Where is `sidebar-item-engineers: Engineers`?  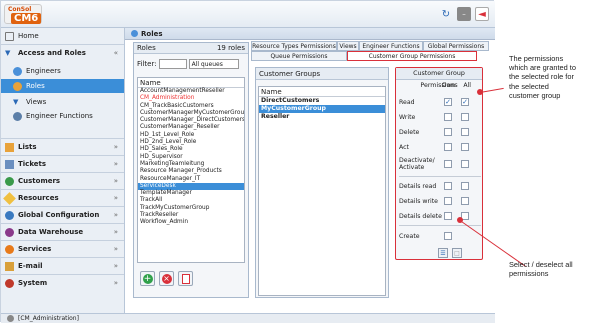 sidebar-item-engineers: Engineers is located at coordinates (62, 71).